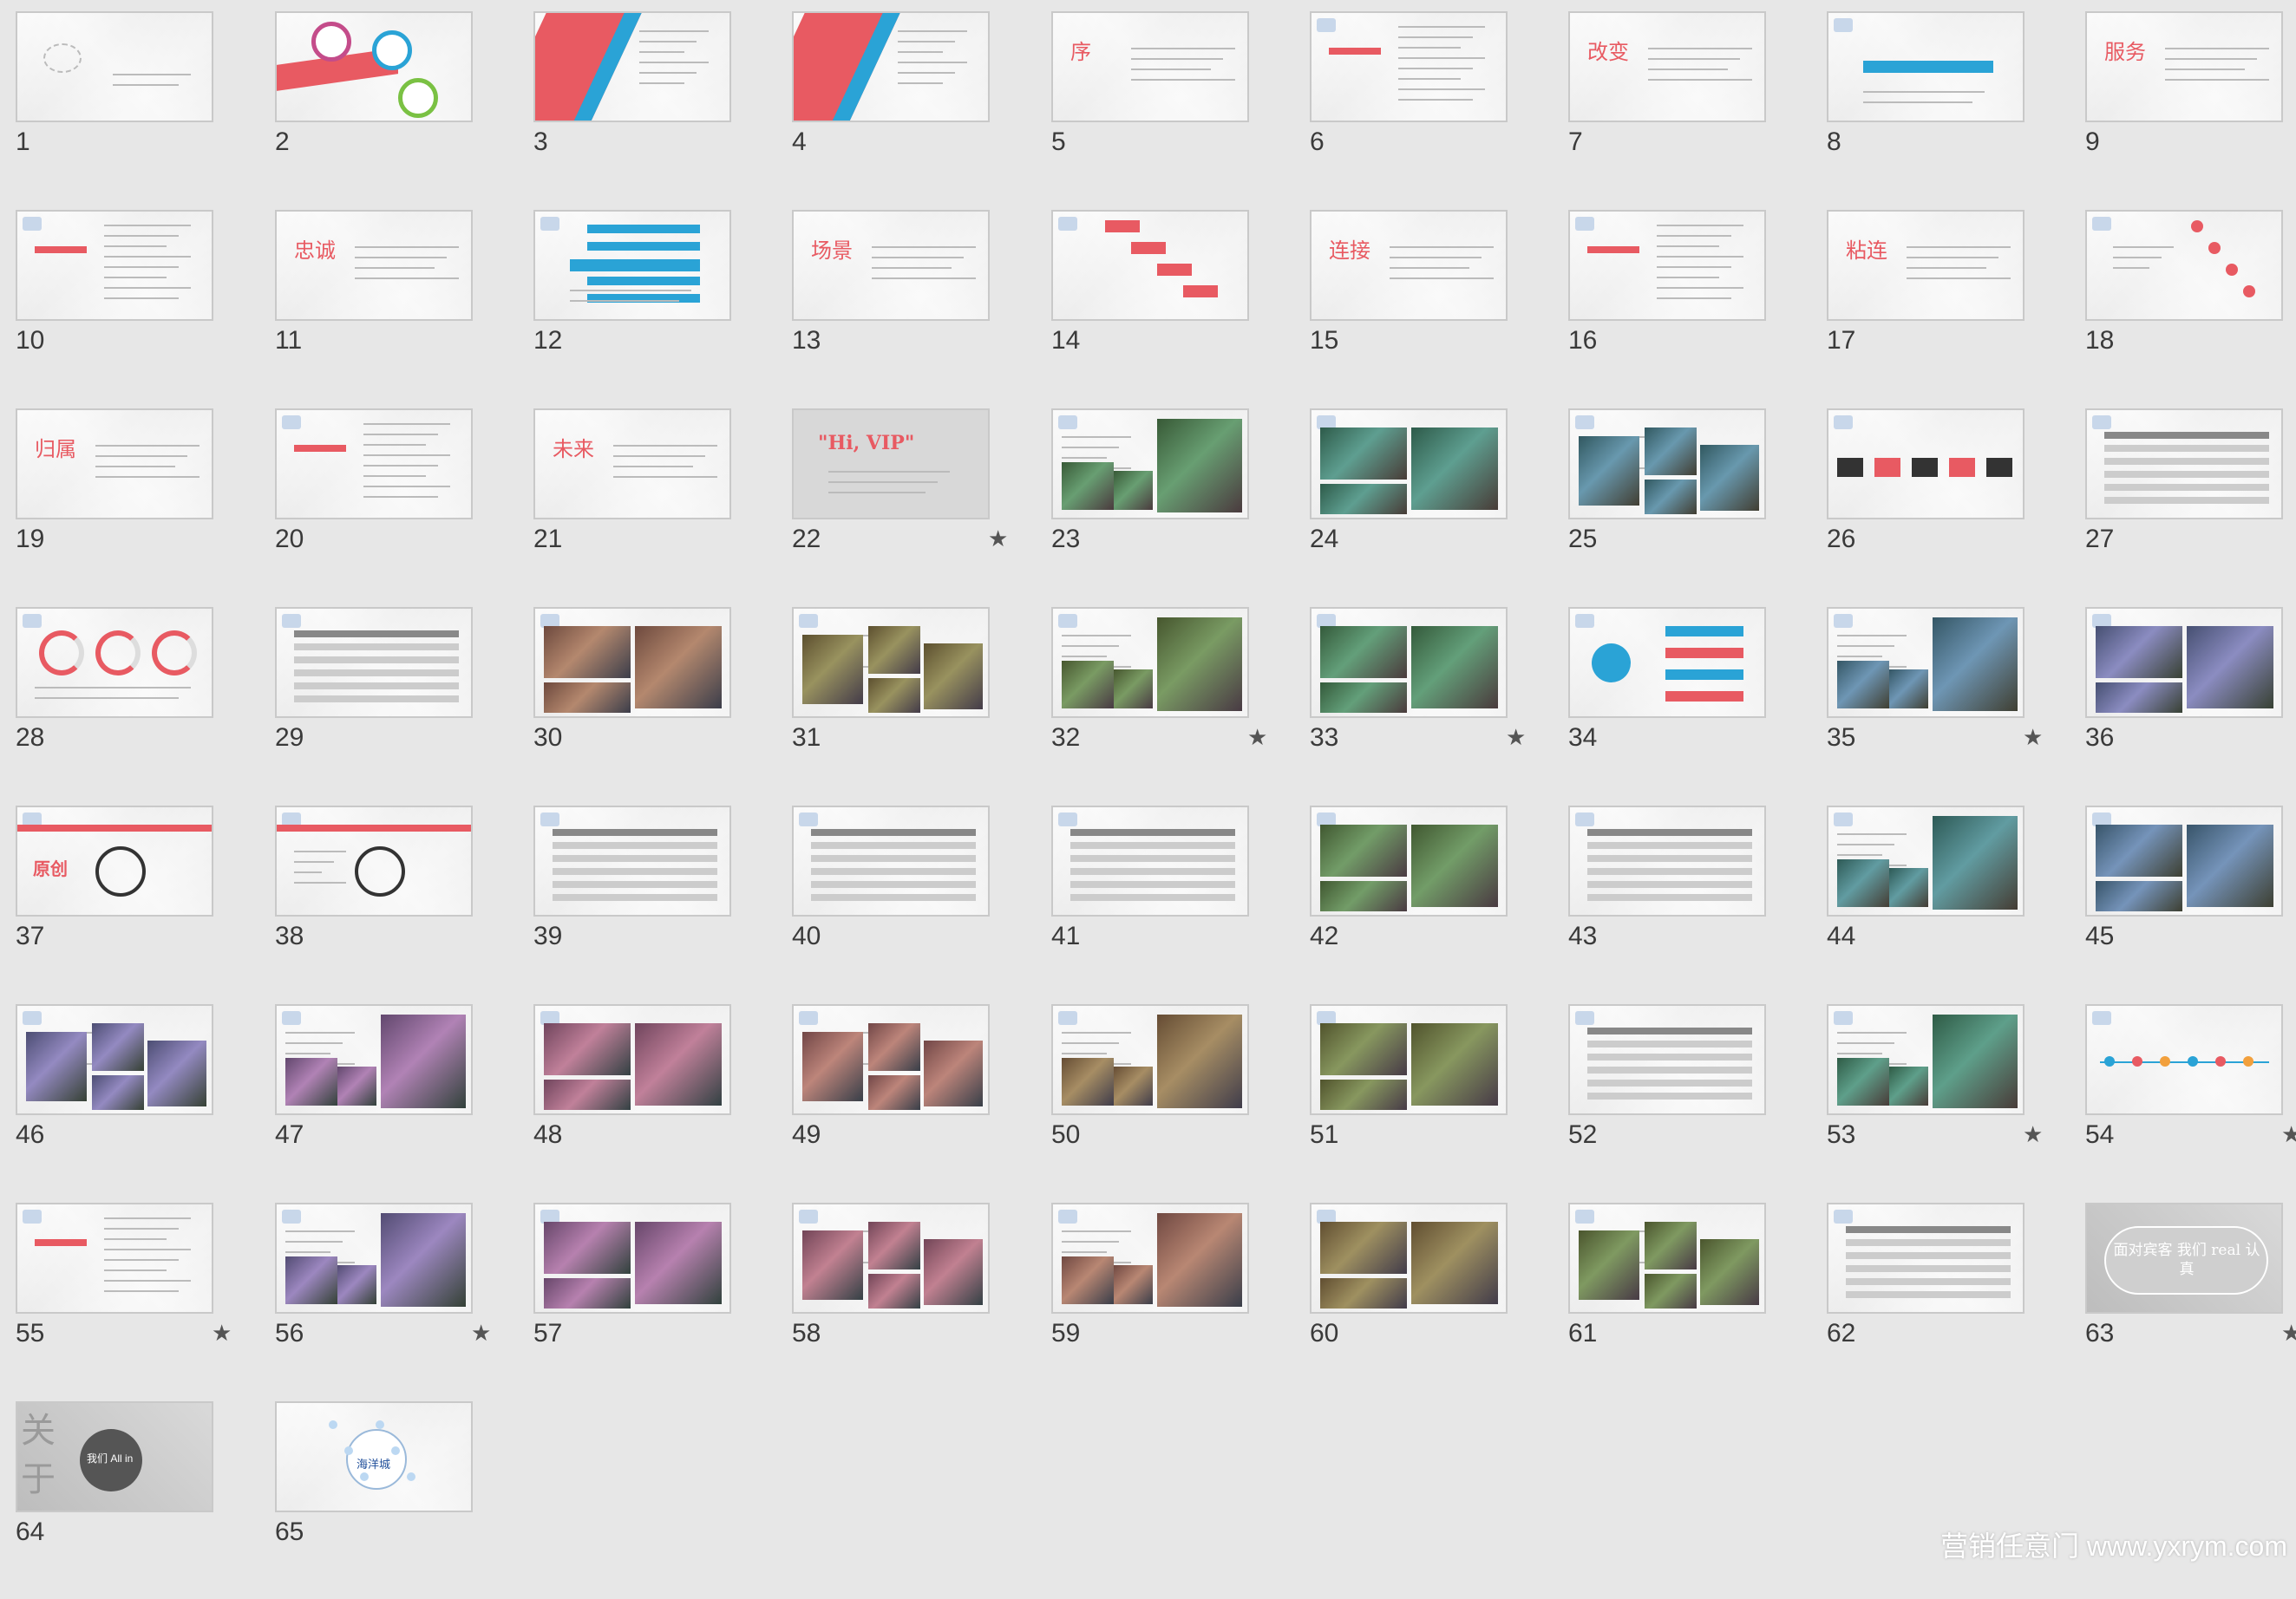  I want to click on slide-41: 41, so click(1172, 905).